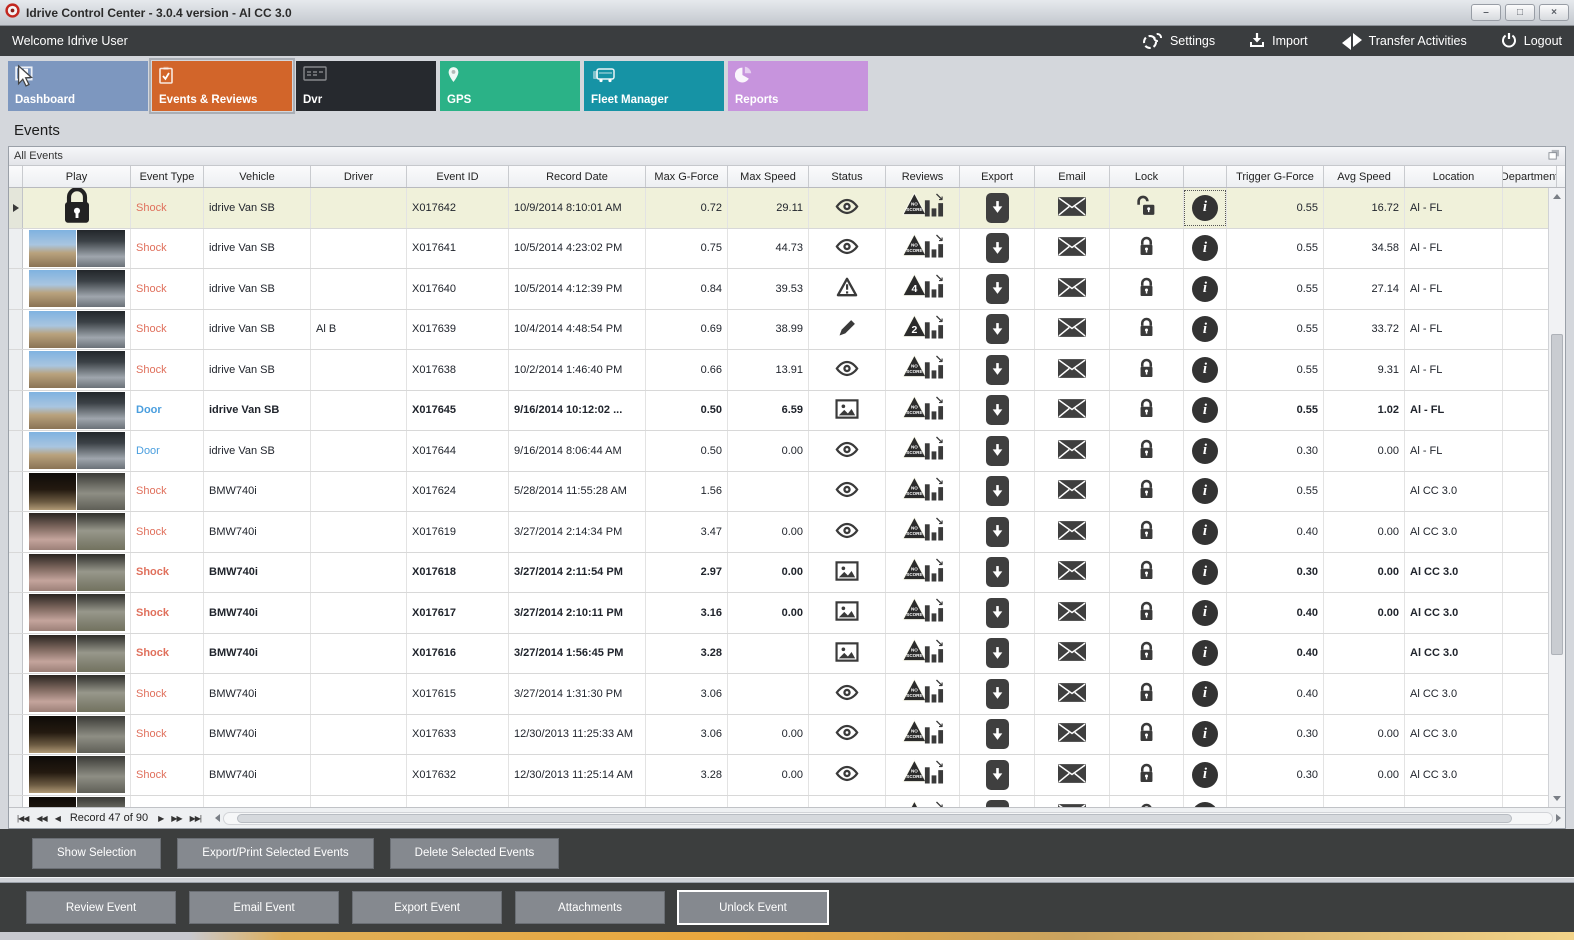 The height and width of the screenshot is (940, 1574). Describe the element at coordinates (922, 329) in the screenshot. I see `review-score-icon: 2 ↘` at that location.